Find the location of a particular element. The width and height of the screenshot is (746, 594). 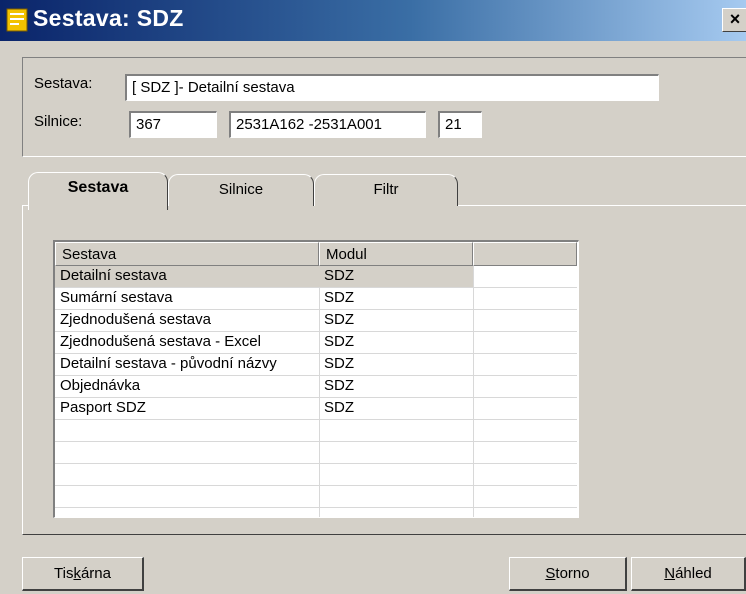

nahled-label-post: áhled is located at coordinates (693, 573).